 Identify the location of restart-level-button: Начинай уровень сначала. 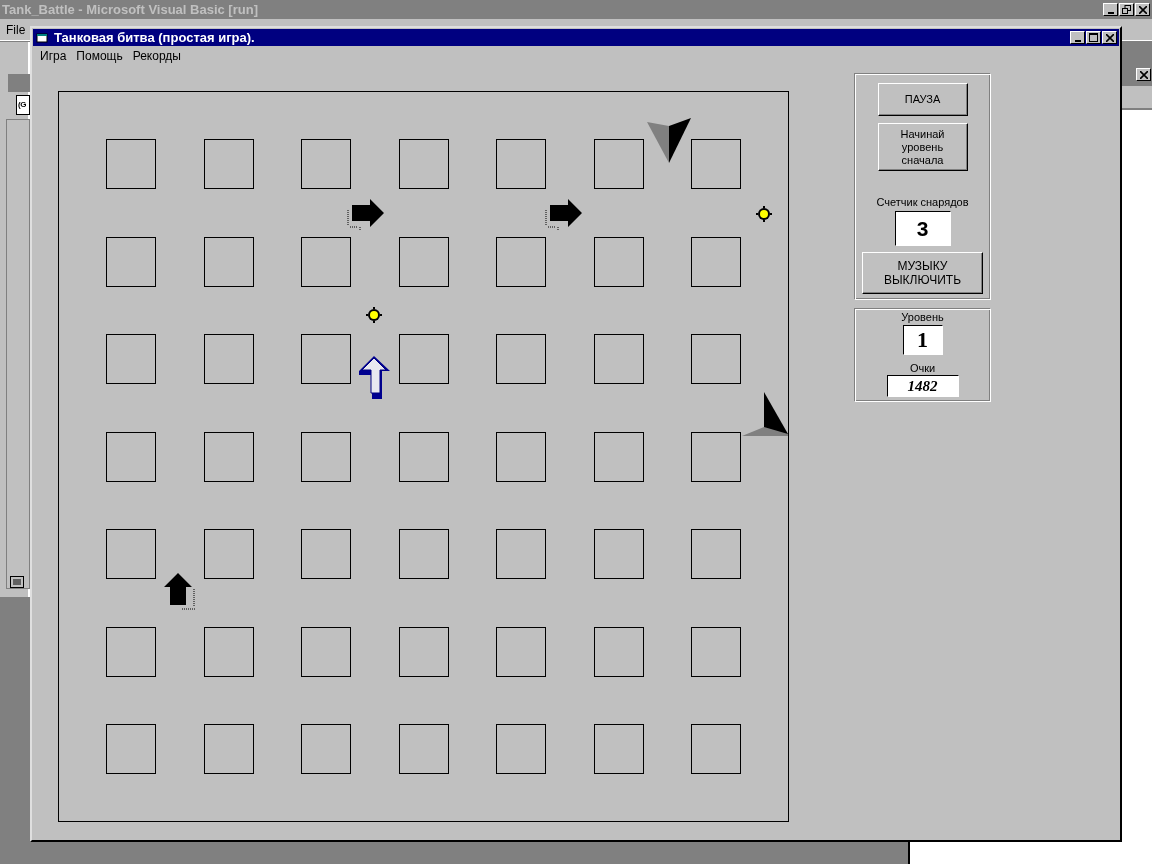
(922, 147).